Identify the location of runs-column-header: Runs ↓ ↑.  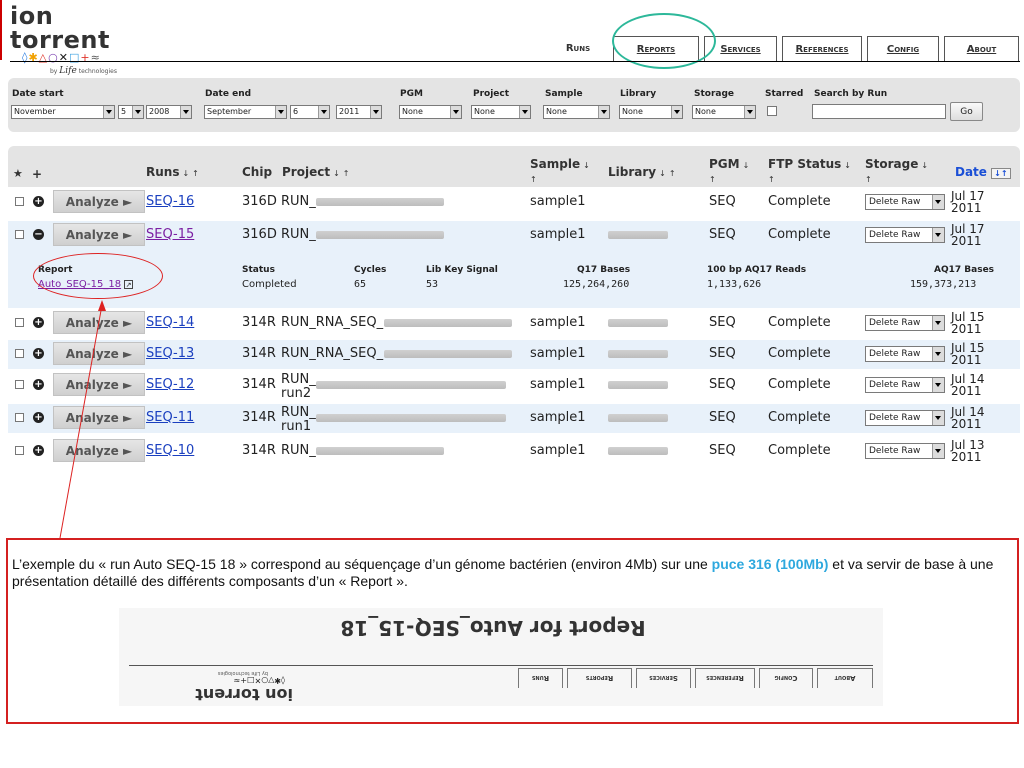
(172, 172).